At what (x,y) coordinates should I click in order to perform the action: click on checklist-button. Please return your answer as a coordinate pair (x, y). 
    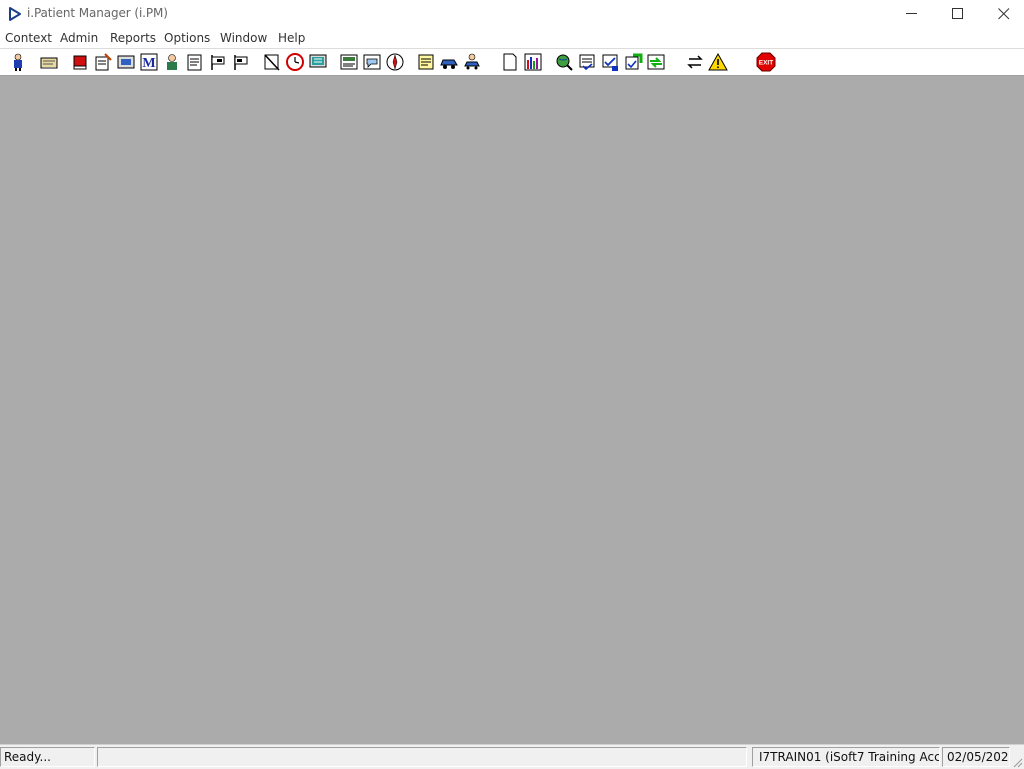
    Looking at the image, I should click on (587, 62).